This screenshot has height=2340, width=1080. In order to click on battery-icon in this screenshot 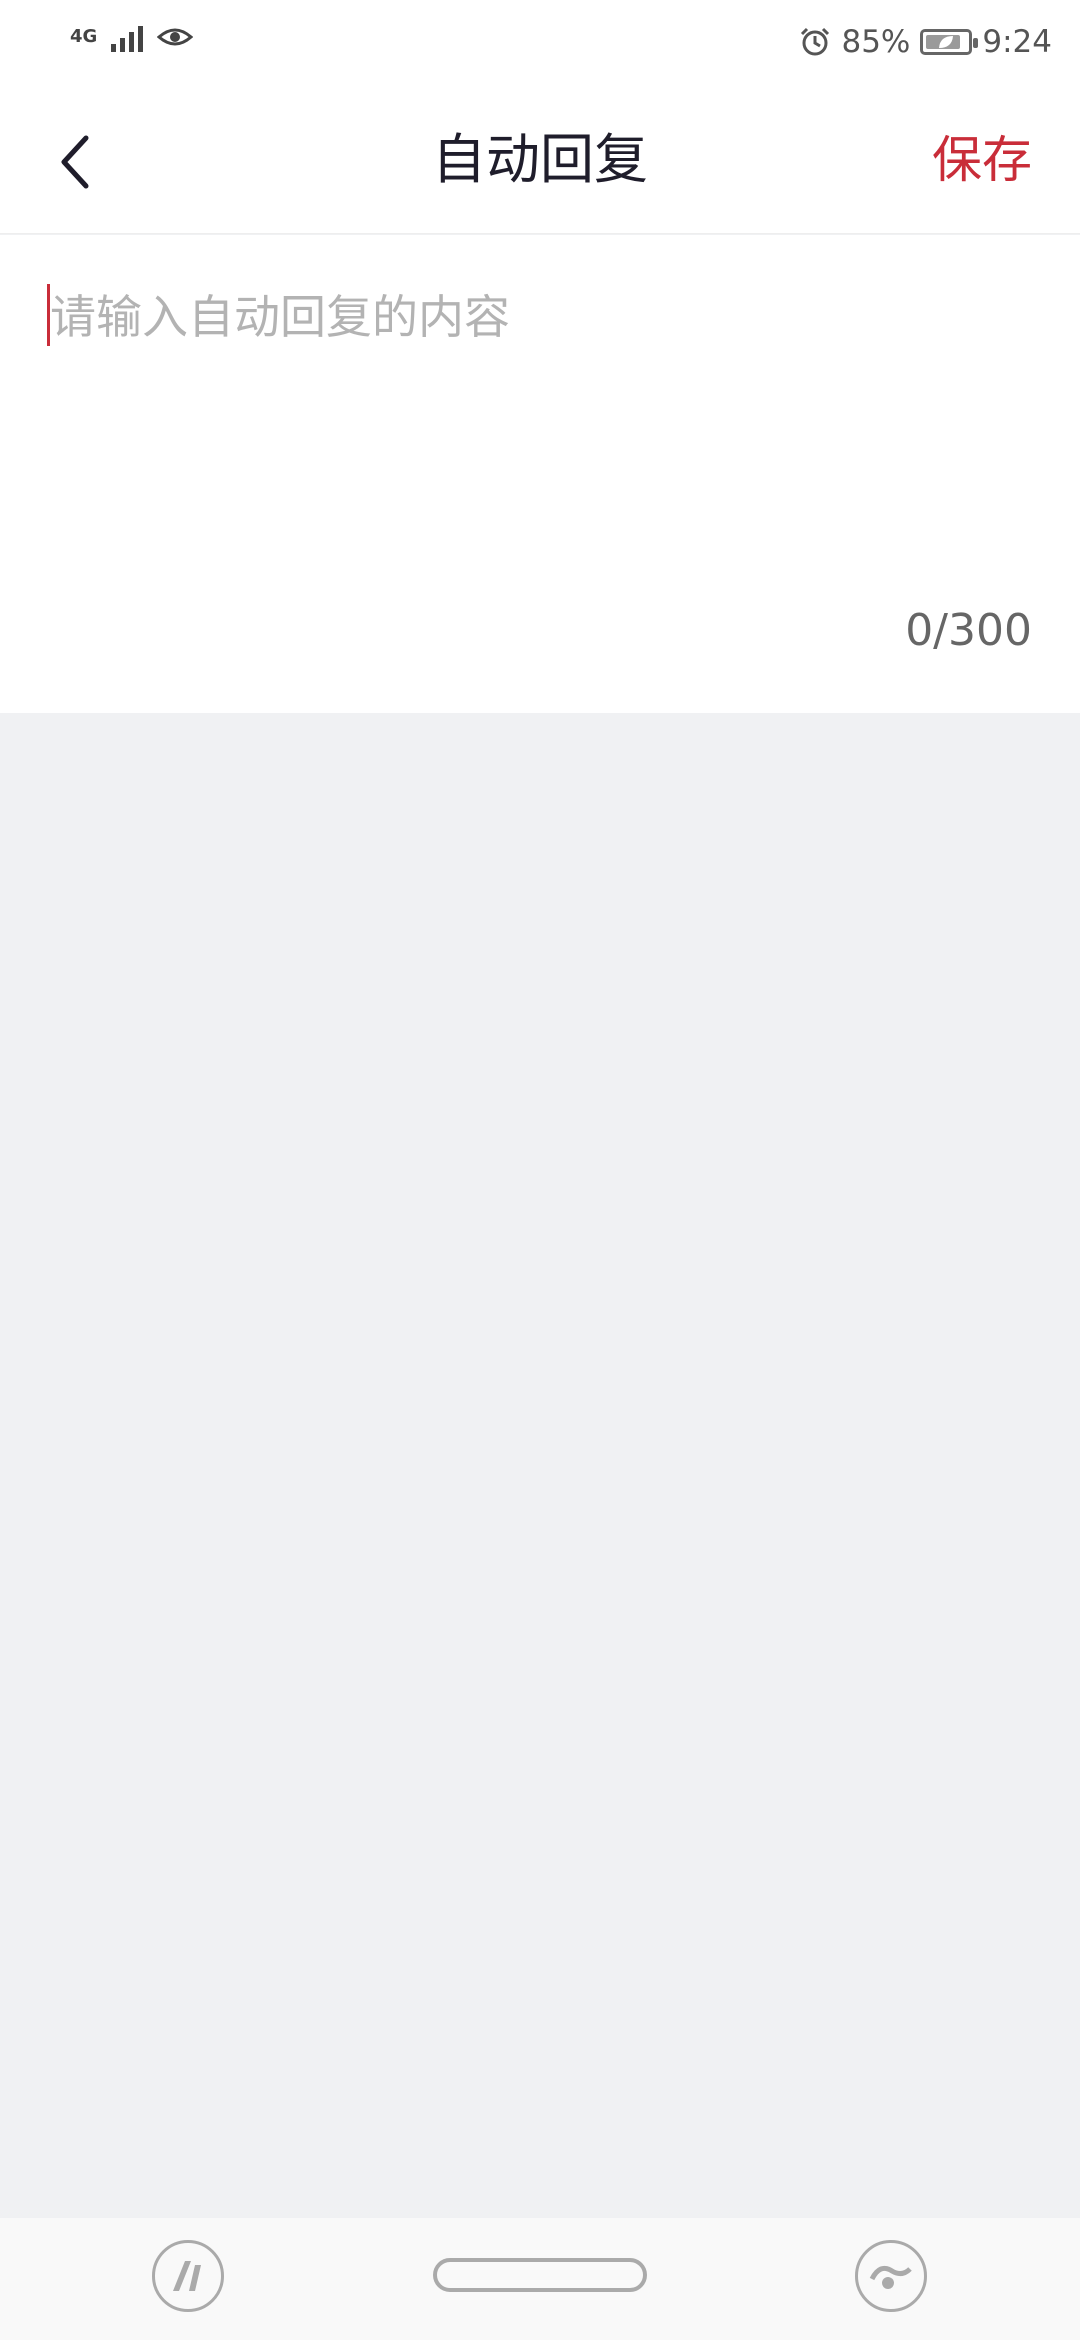, I will do `click(949, 42)`.